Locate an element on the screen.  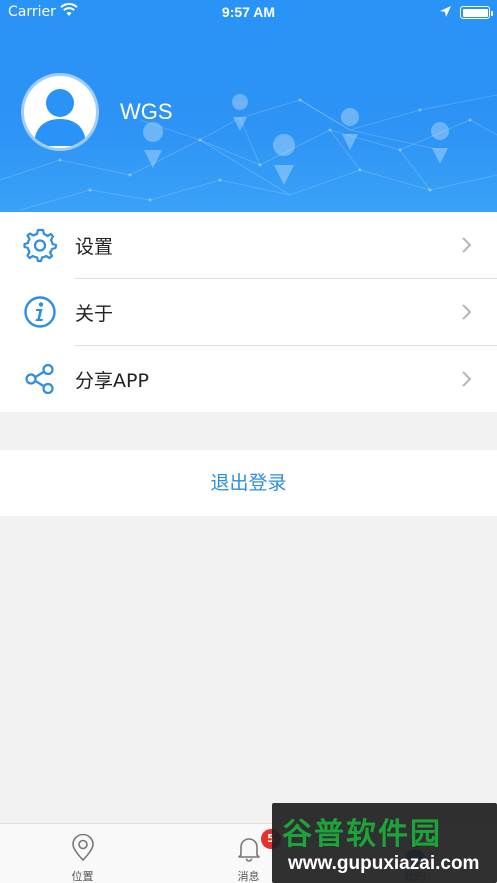
menu-item-share-app: 分享APP is located at coordinates (248, 379).